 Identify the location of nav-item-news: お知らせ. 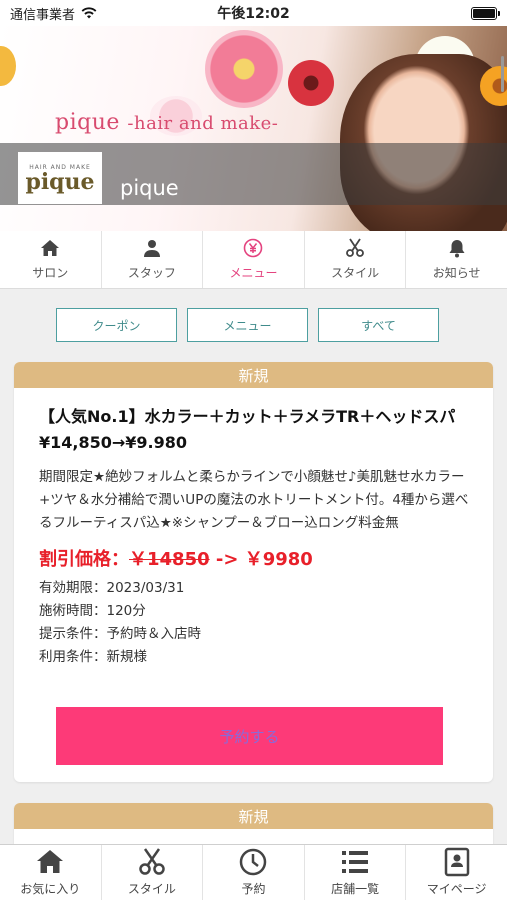
(456, 259).